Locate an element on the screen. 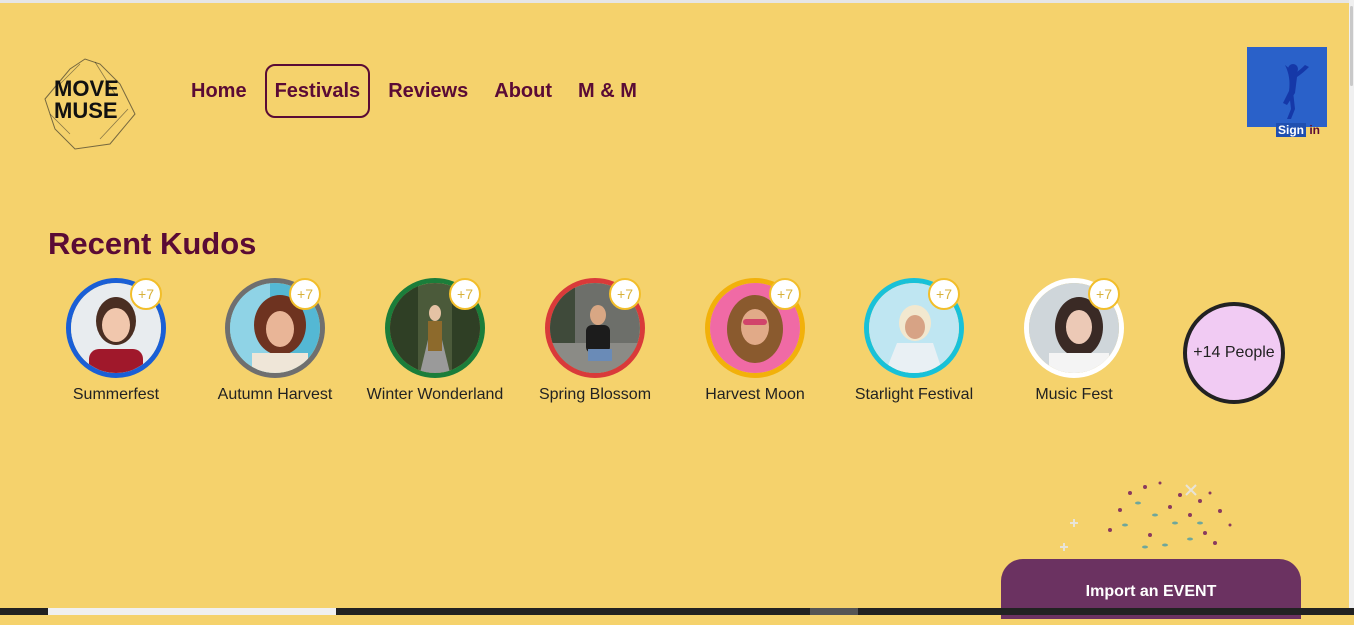  logo-text: MOVE MUSE is located at coordinates (86, 99).